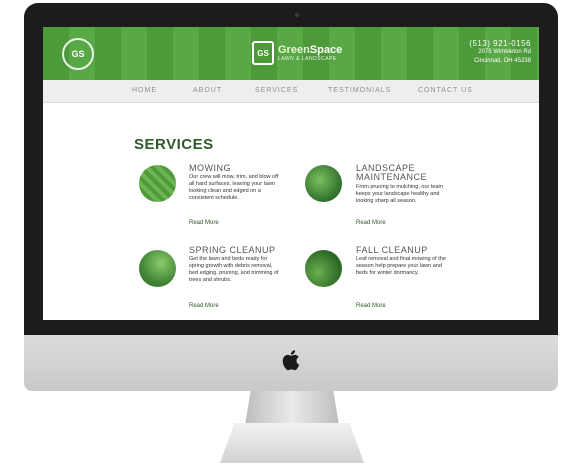 Image resolution: width=583 pixels, height=467 pixels. What do you see at coordinates (157, 268) in the screenshot?
I see `spring-cleanup-thumbnail` at bounding box center [157, 268].